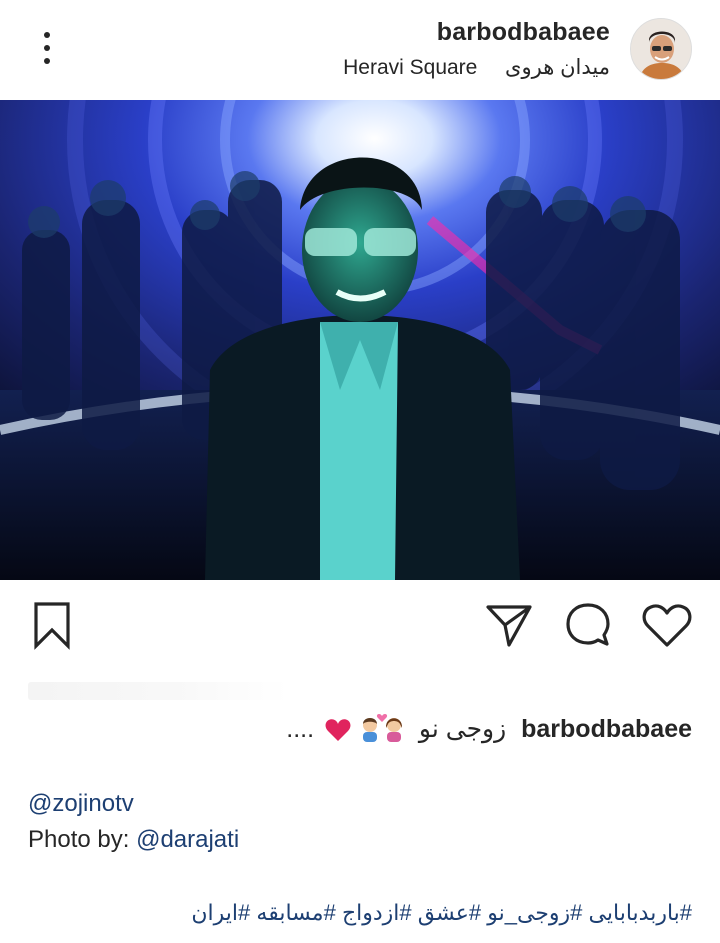 The height and width of the screenshot is (943, 720). I want to click on avatar, so click(661, 49).